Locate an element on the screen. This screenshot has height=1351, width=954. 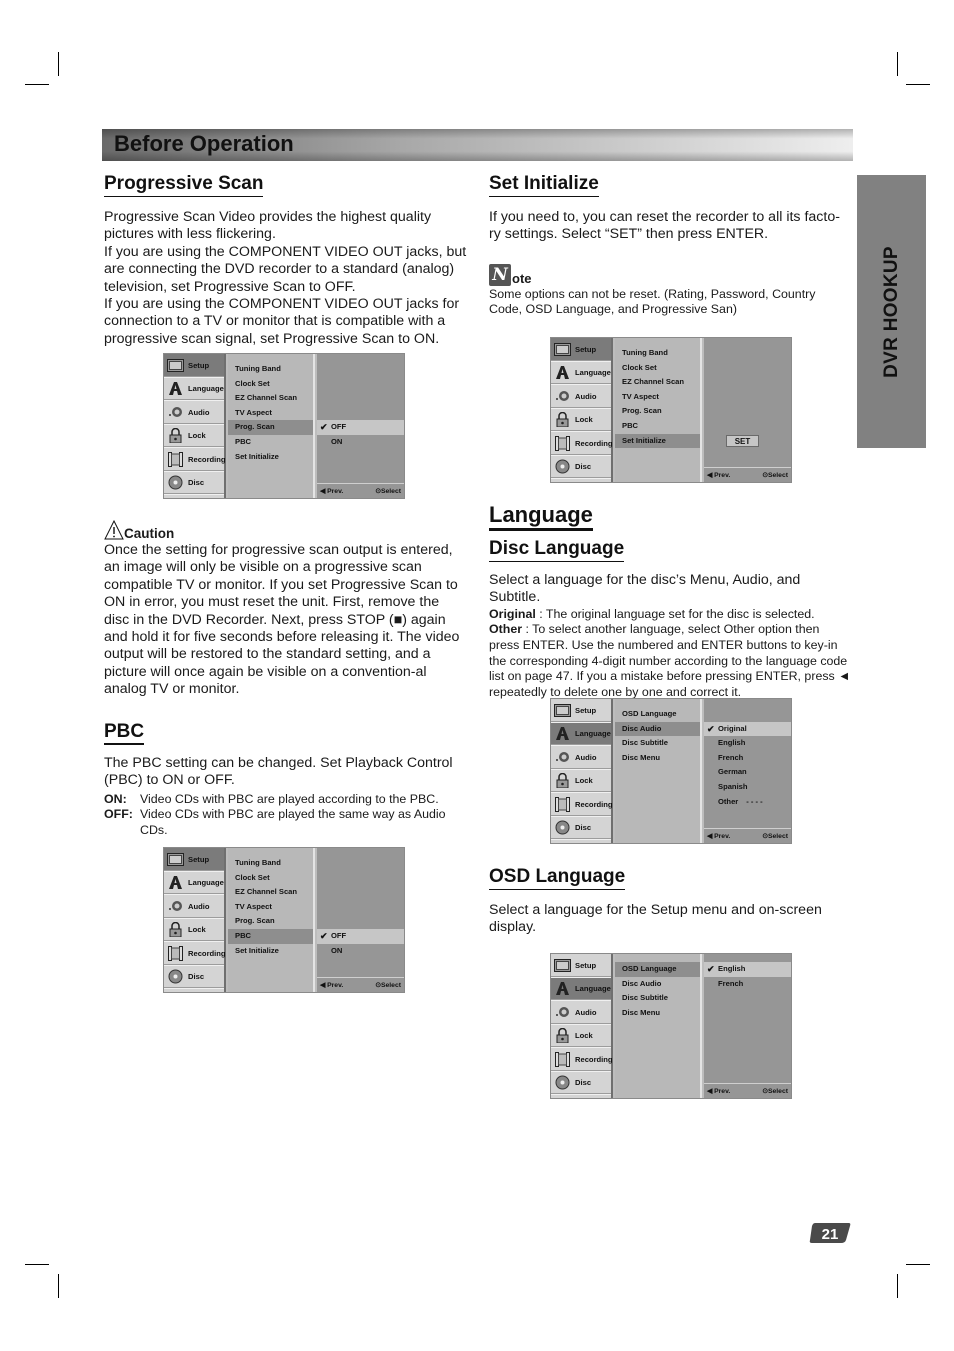
osd-category-label: Setup is located at coordinates (586, 349).